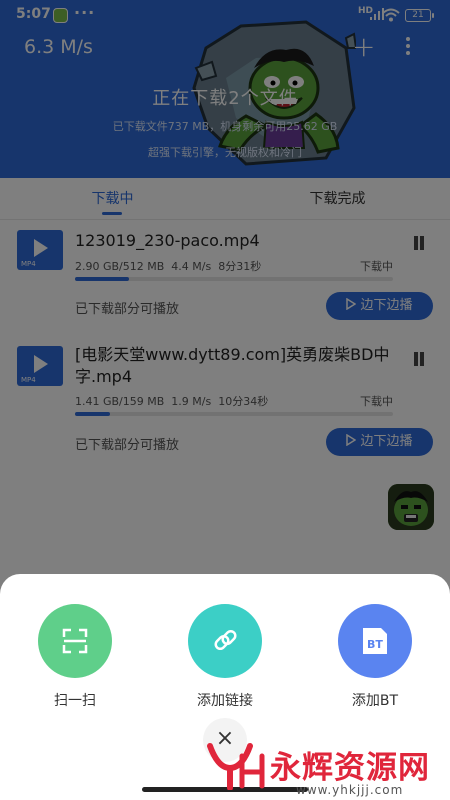 This screenshot has width=450, height=800. I want to click on bt-file-icon: BT, so click(375, 641).